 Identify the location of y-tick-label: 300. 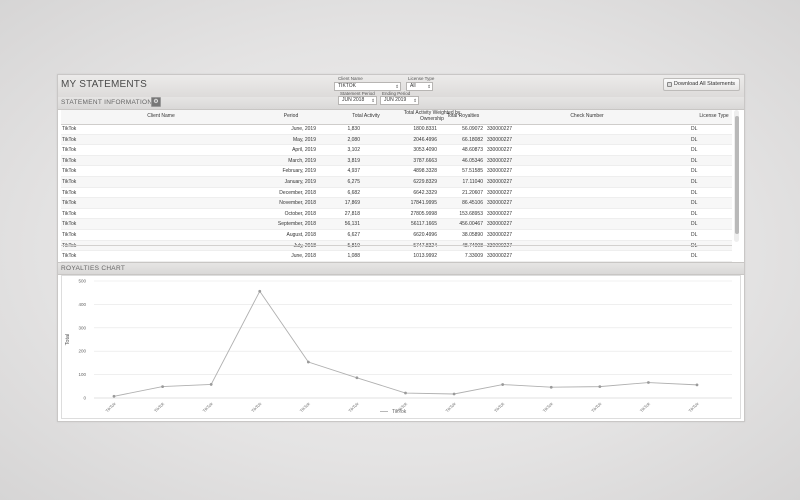
(82, 327).